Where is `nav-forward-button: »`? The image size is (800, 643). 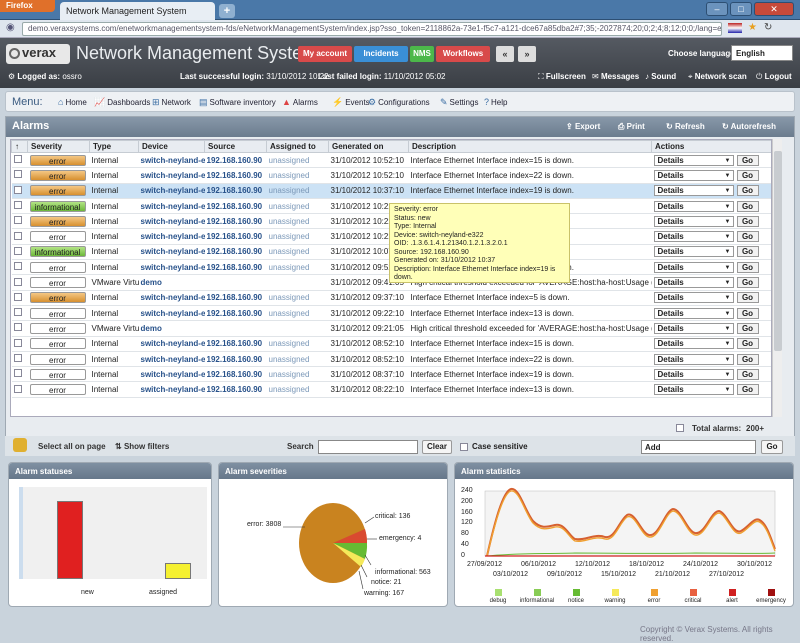
nav-forward-button: » is located at coordinates (527, 54).